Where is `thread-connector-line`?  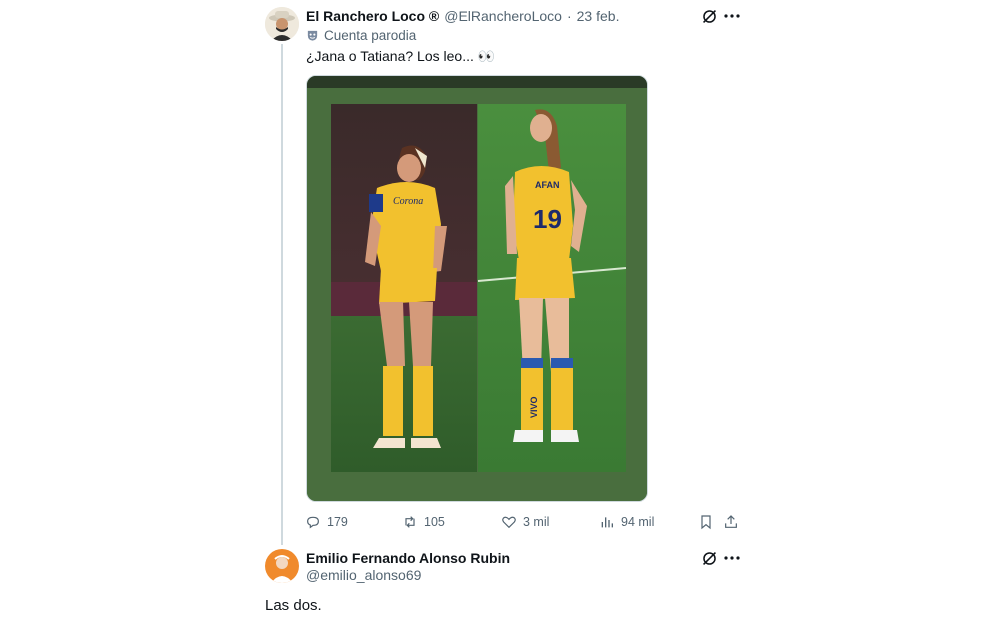
thread-connector-line is located at coordinates (282, 294).